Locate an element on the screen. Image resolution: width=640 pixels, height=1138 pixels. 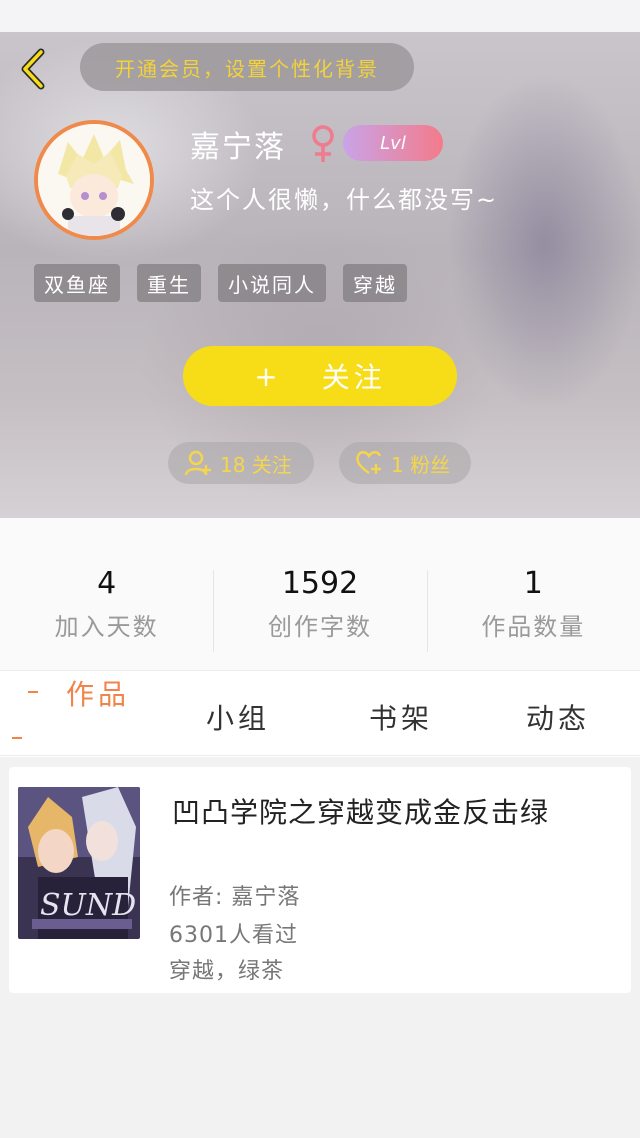
fans-button: 1 粉丝 is located at coordinates (405, 463).